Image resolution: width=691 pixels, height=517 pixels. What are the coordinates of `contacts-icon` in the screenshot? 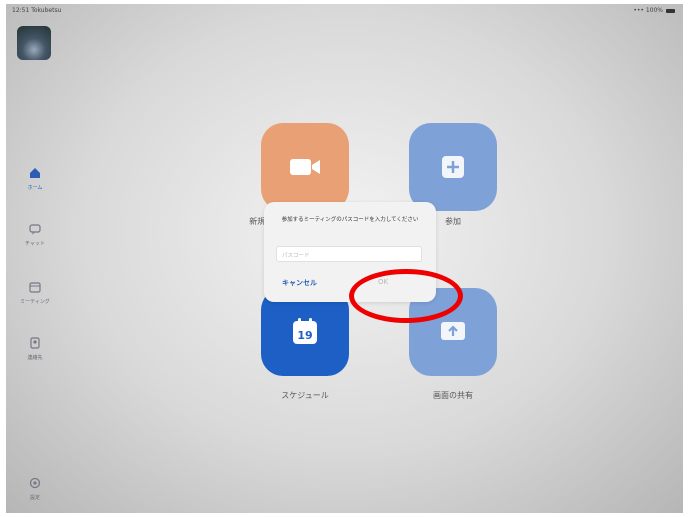 It's located at (35, 343).